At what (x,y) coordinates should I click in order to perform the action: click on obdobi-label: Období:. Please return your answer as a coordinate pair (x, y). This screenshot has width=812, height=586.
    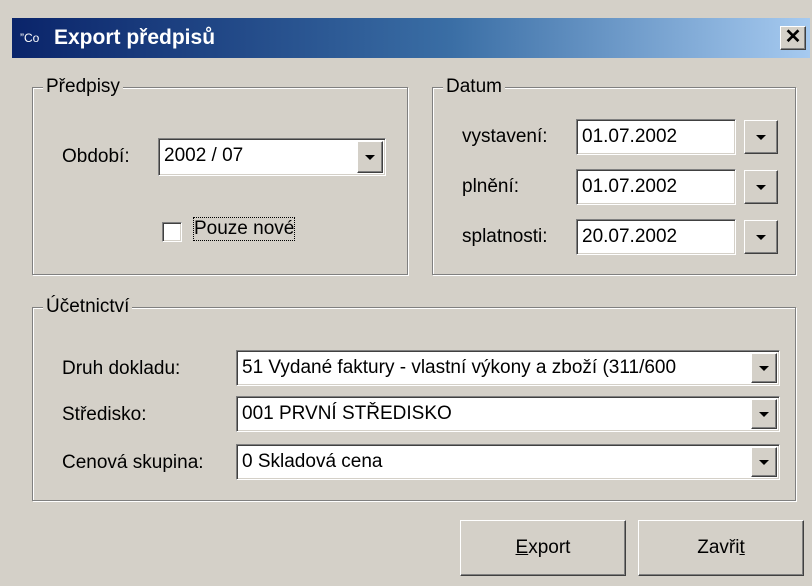
    Looking at the image, I should click on (96, 156).